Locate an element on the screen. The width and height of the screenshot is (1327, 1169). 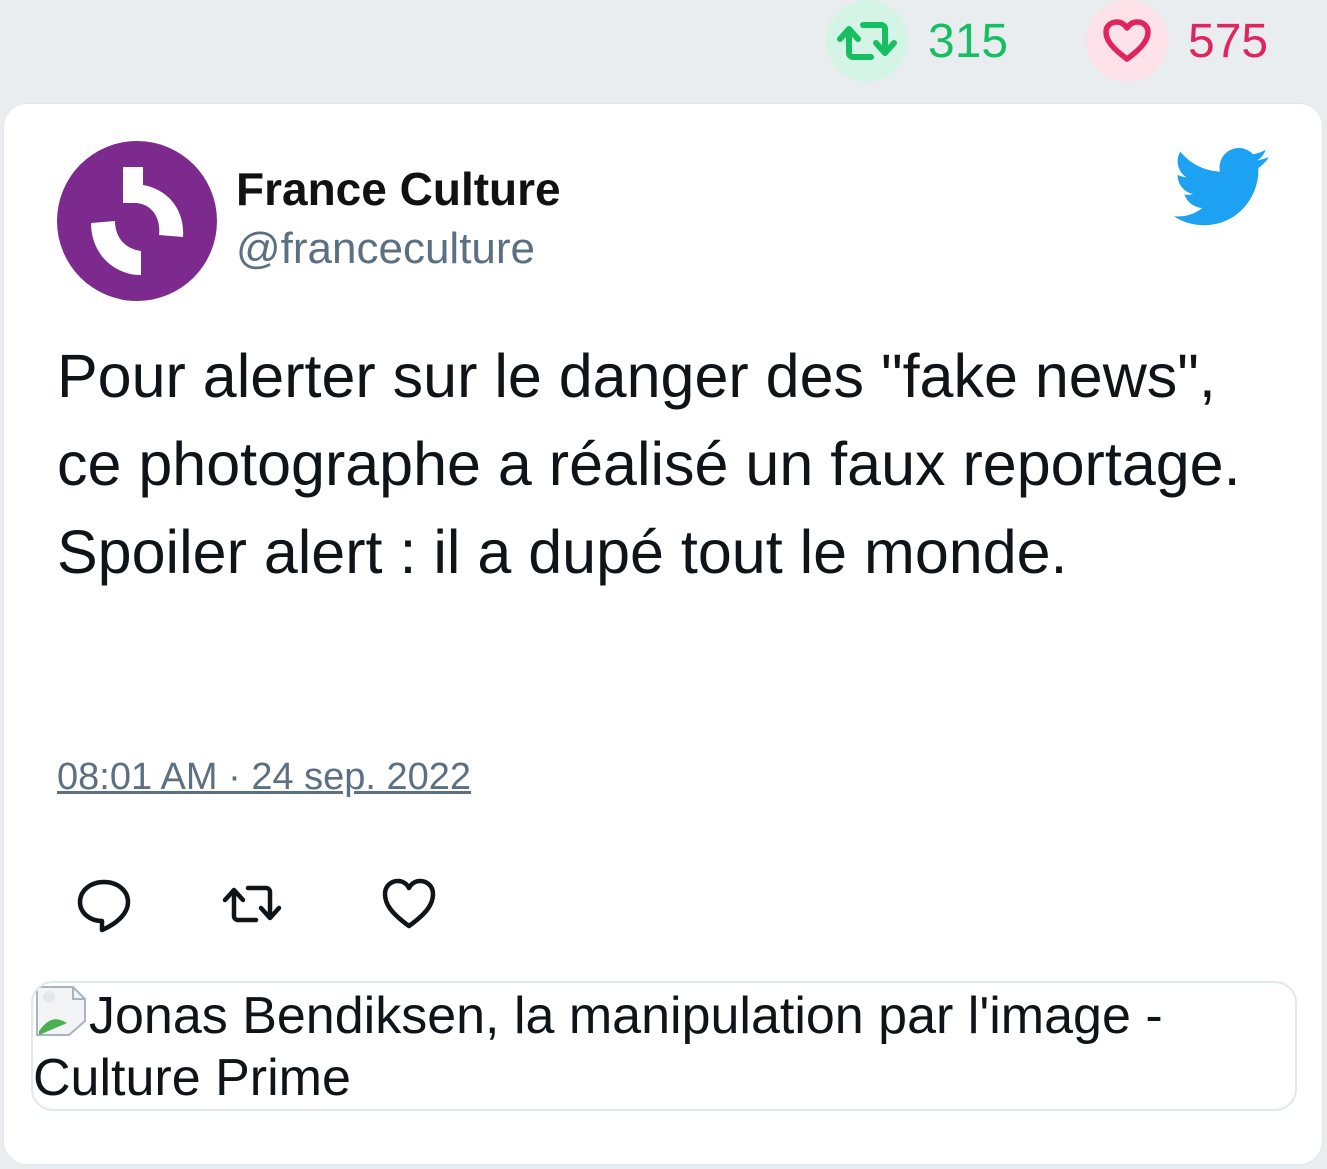
retweet-icon is located at coordinates (867, 41).